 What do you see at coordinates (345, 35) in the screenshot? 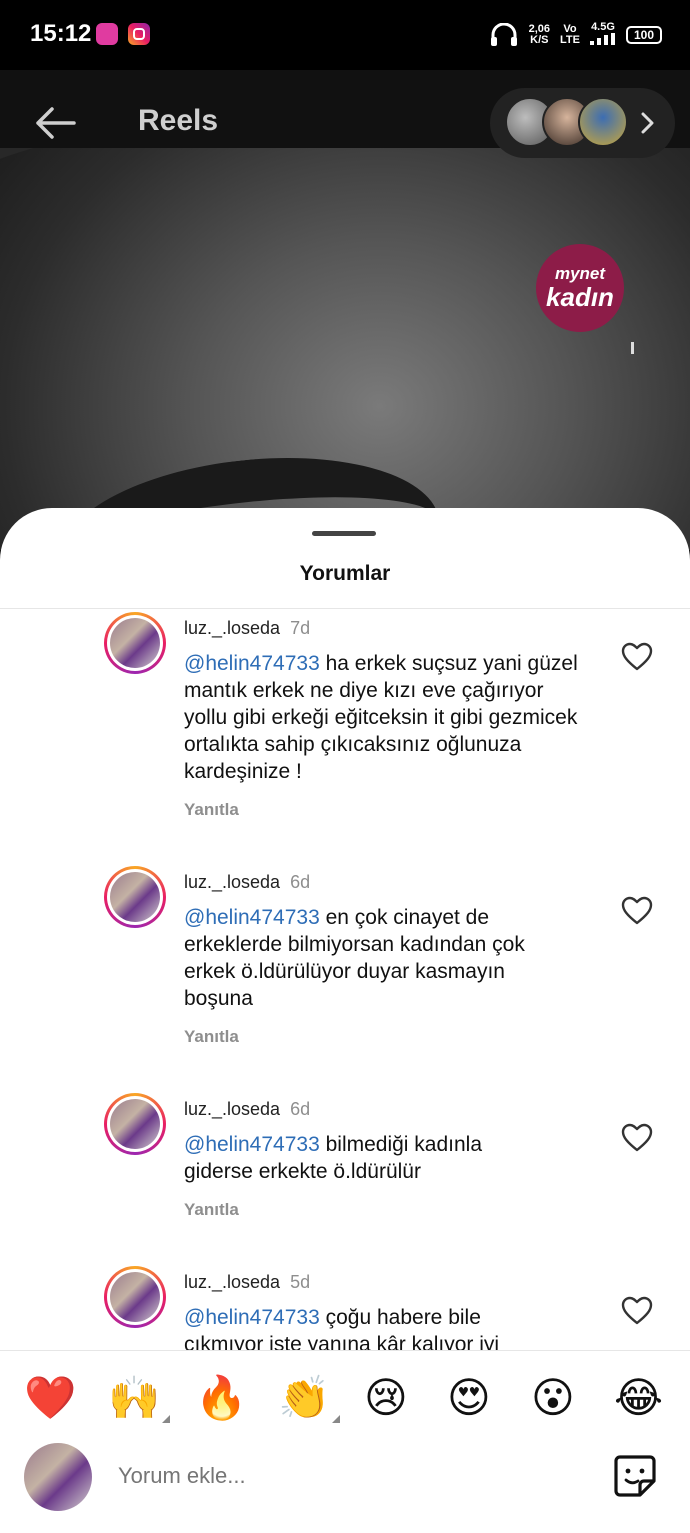
I see `status-bar: 15:12 2,06 K/S Vo LTE 4.5G 100` at bounding box center [345, 35].